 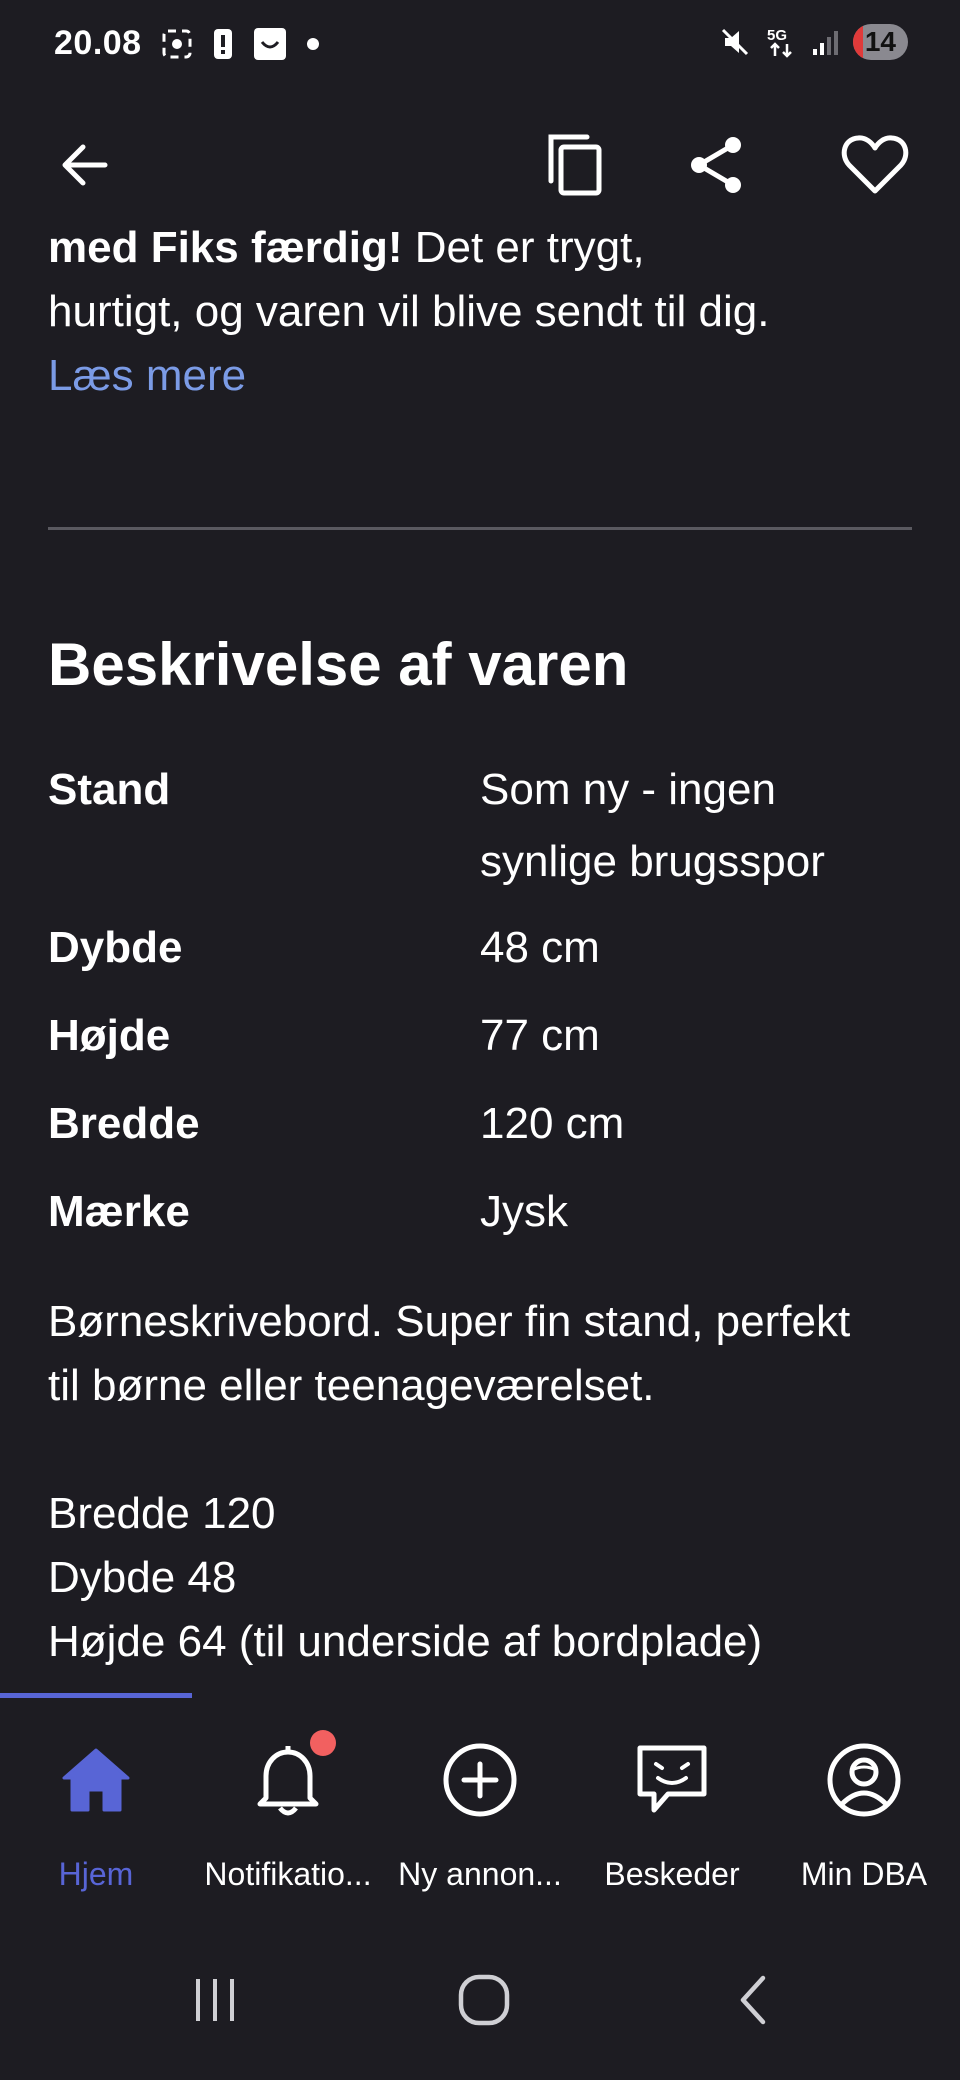 I want to click on back-button, so click(x=85, y=165).